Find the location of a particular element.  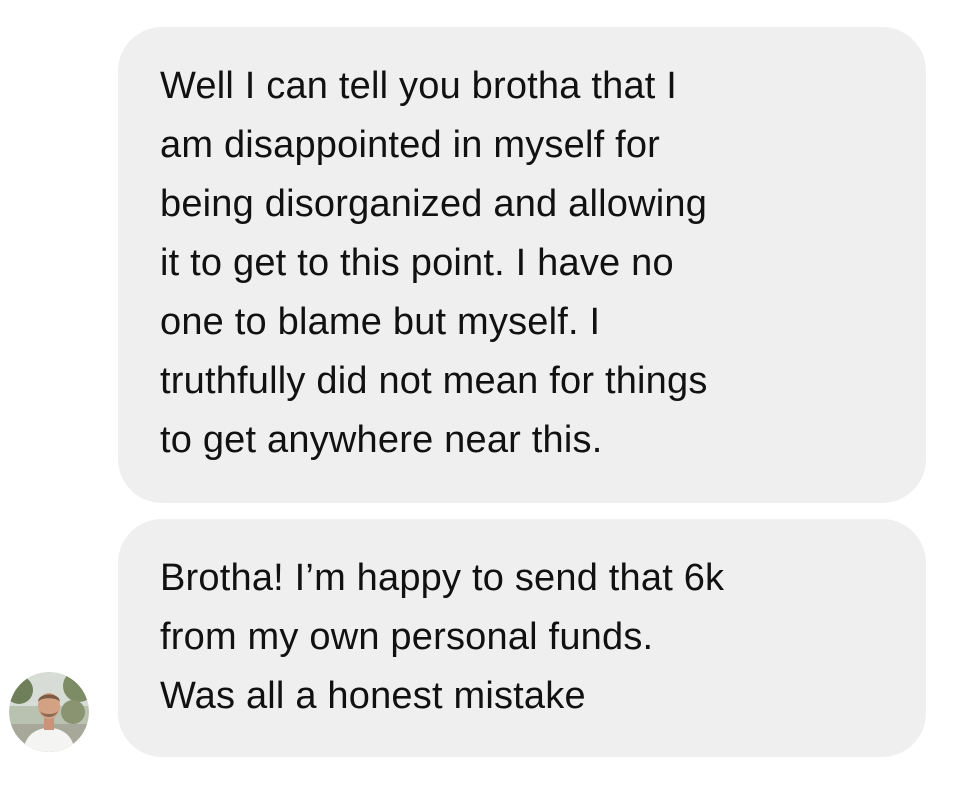

sender-avatar is located at coordinates (49, 712).